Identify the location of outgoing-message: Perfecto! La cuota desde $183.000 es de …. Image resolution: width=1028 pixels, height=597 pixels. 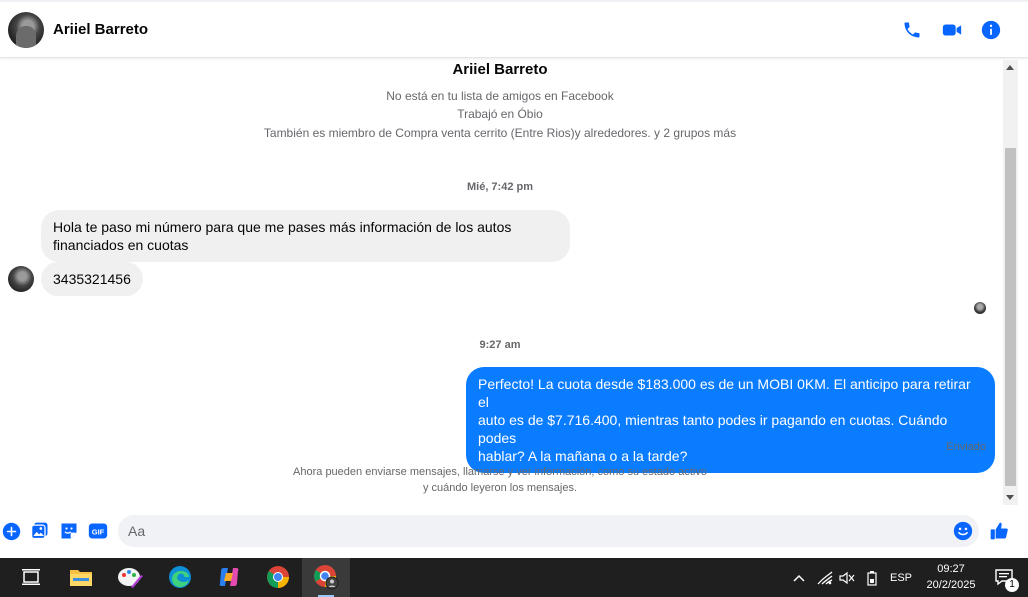
(730, 420).